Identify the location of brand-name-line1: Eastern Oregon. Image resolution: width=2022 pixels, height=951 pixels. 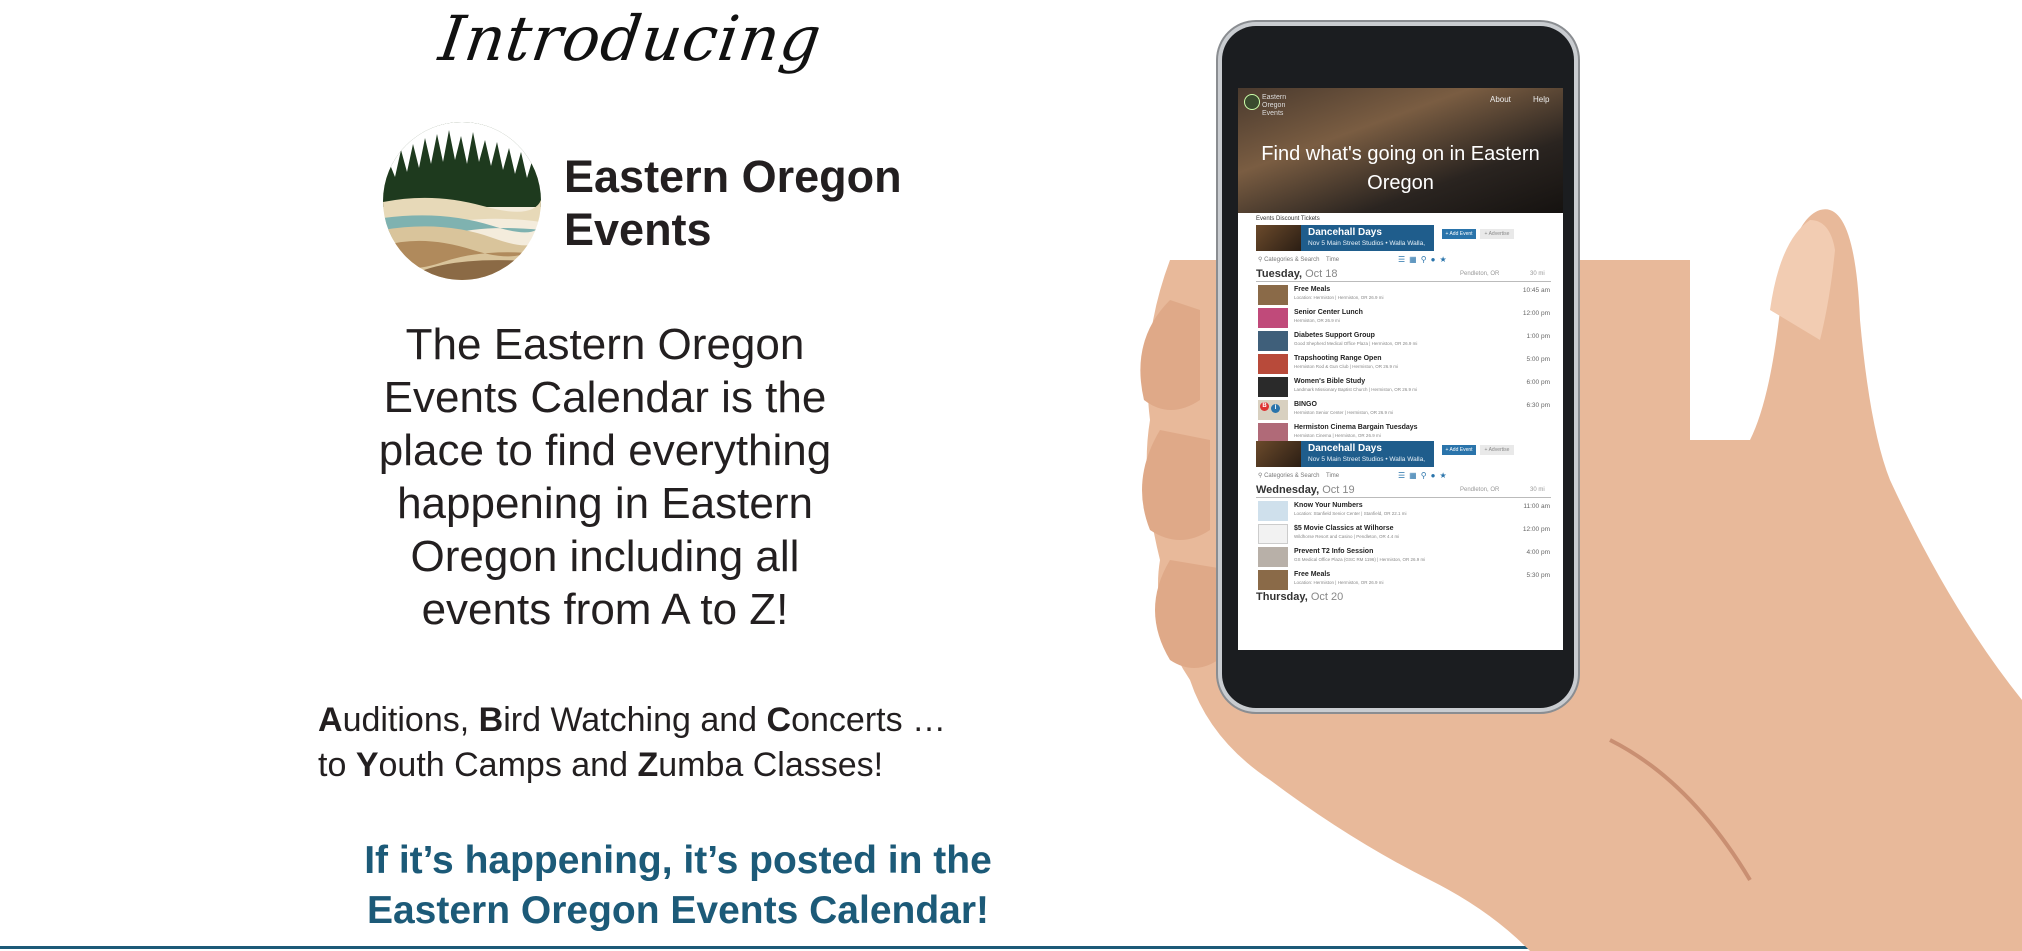
(733, 176).